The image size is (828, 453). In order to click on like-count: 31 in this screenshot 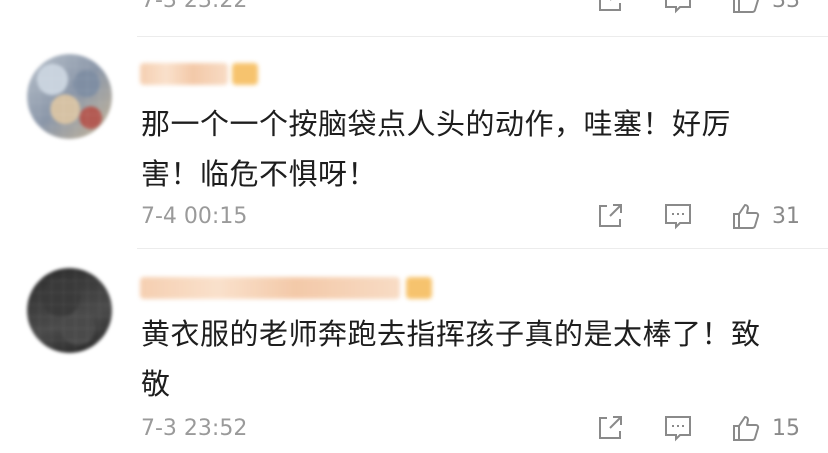, I will do `click(786, 216)`.